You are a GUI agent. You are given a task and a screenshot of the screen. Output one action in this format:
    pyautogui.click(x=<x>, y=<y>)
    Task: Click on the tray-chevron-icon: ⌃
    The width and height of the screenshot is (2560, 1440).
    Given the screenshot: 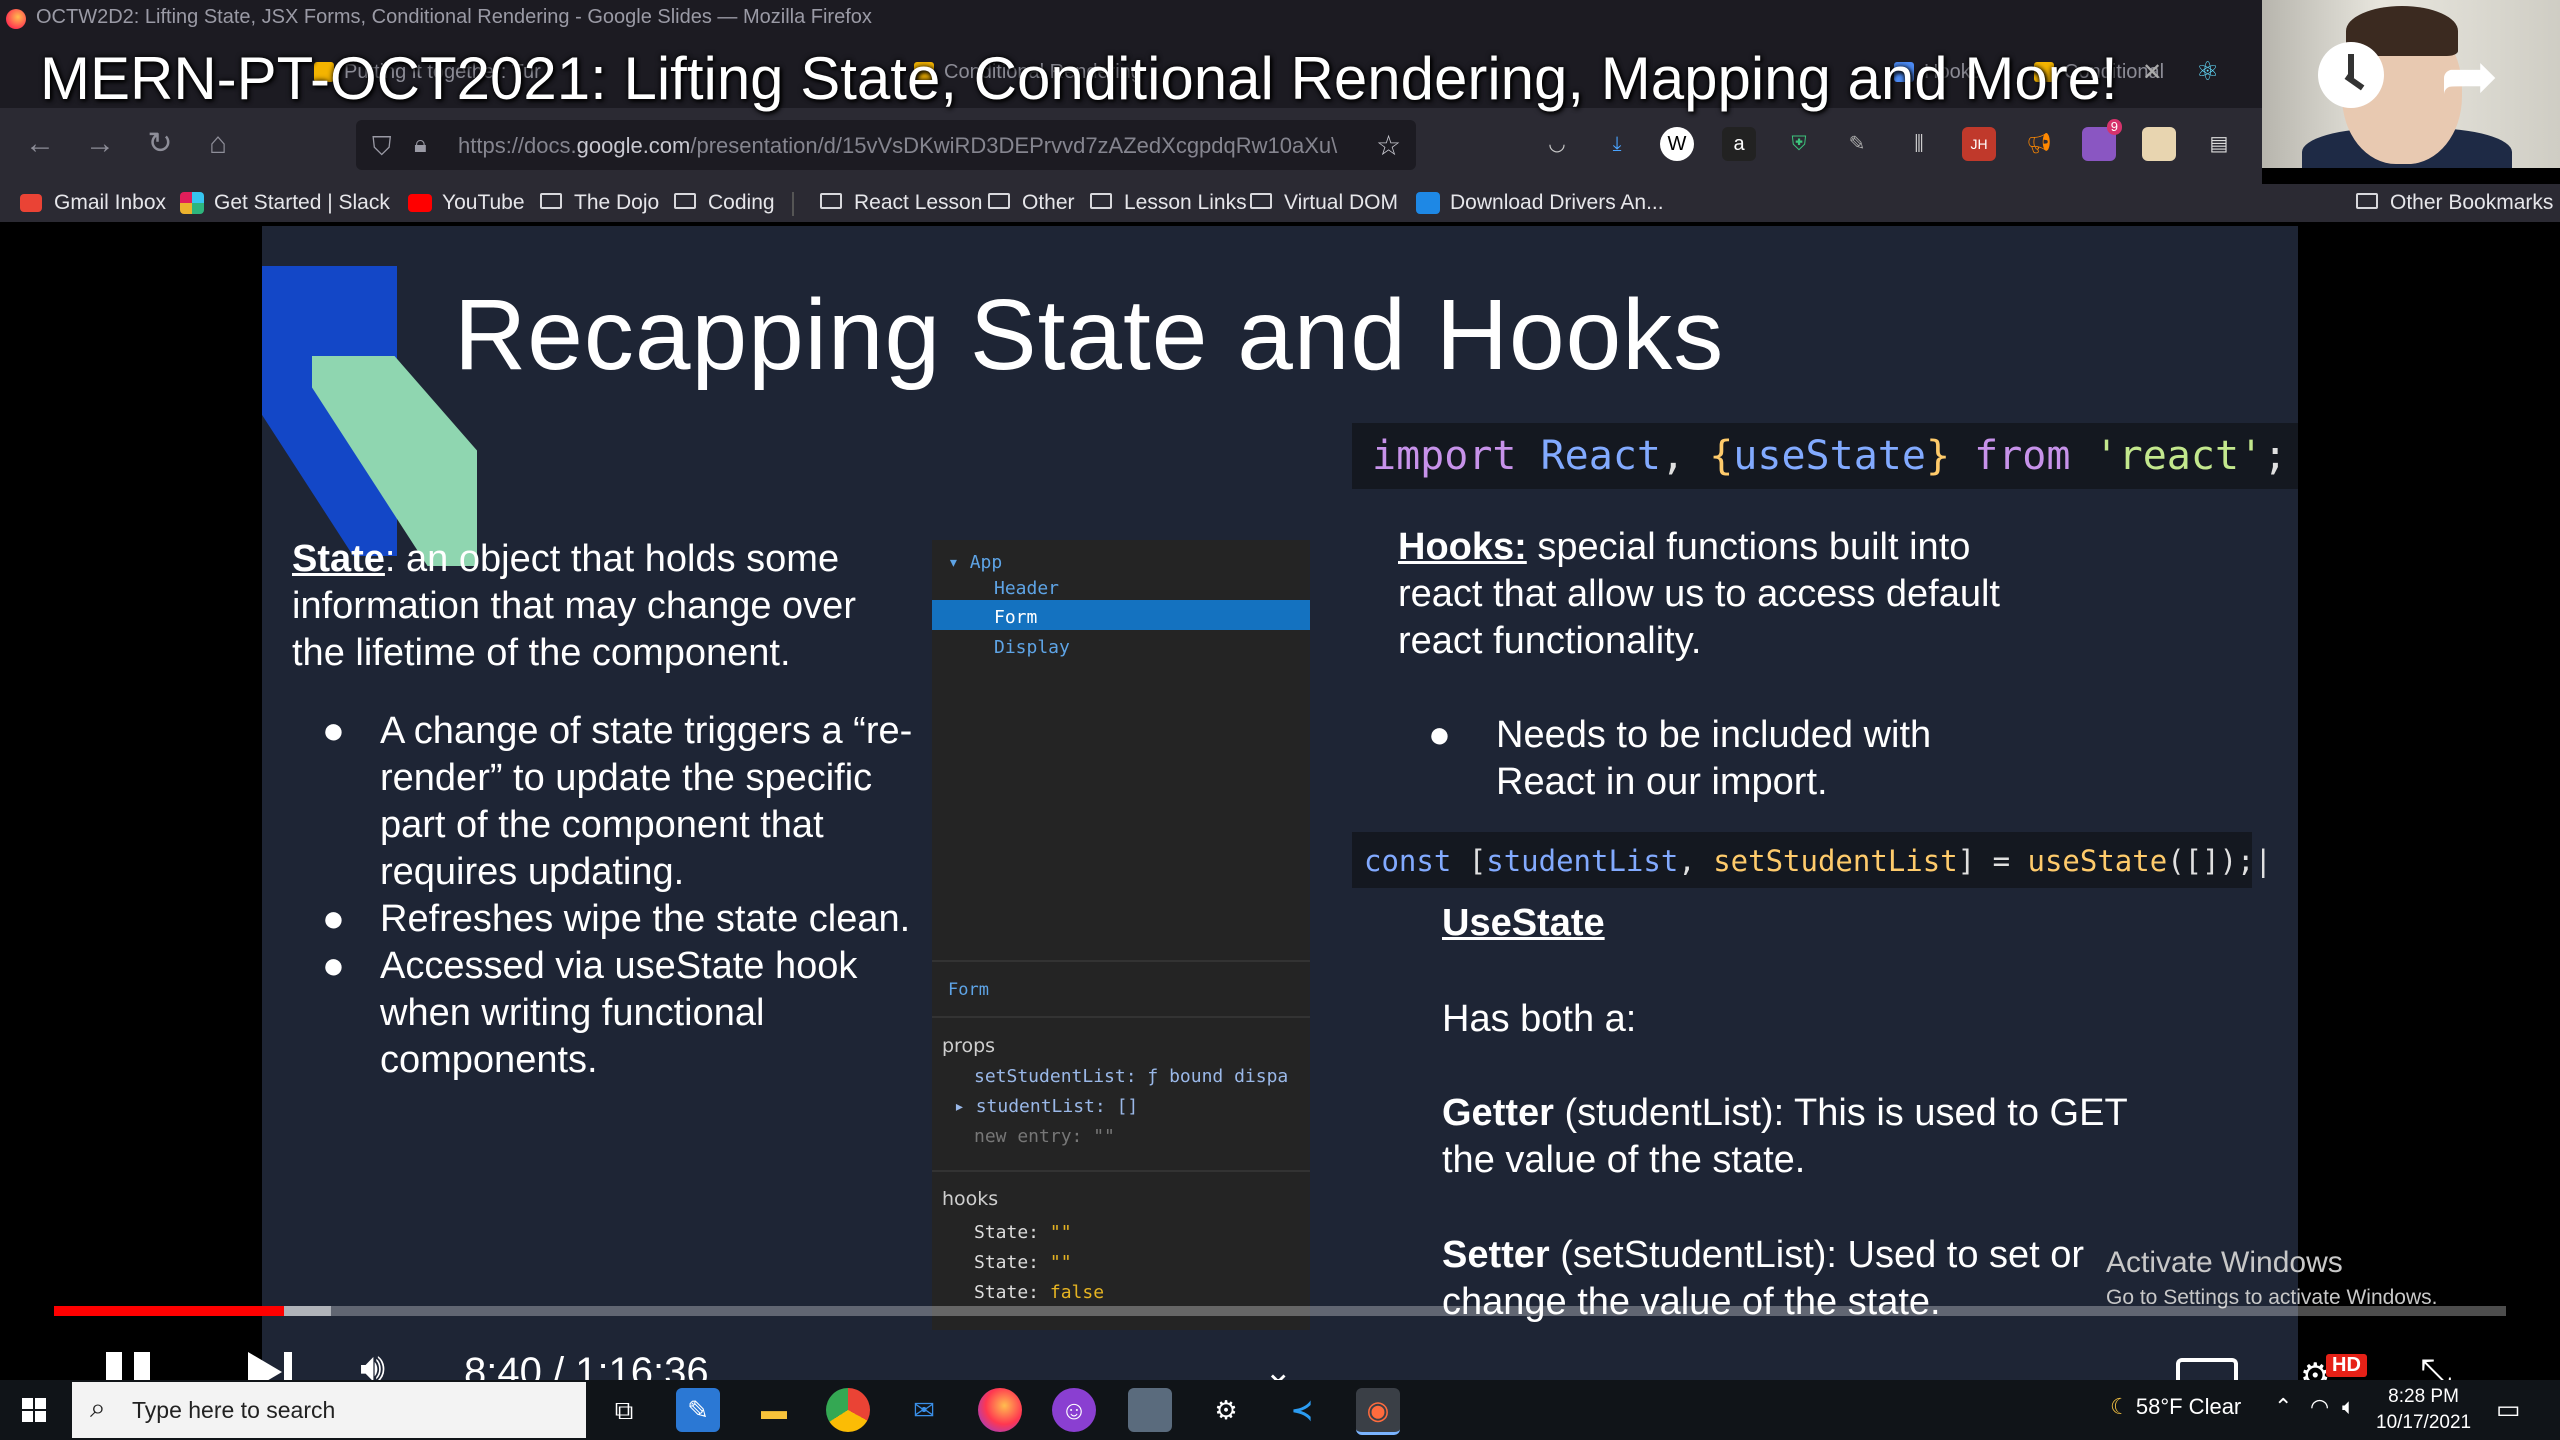 What is the action you would take?
    pyautogui.click(x=2283, y=1407)
    